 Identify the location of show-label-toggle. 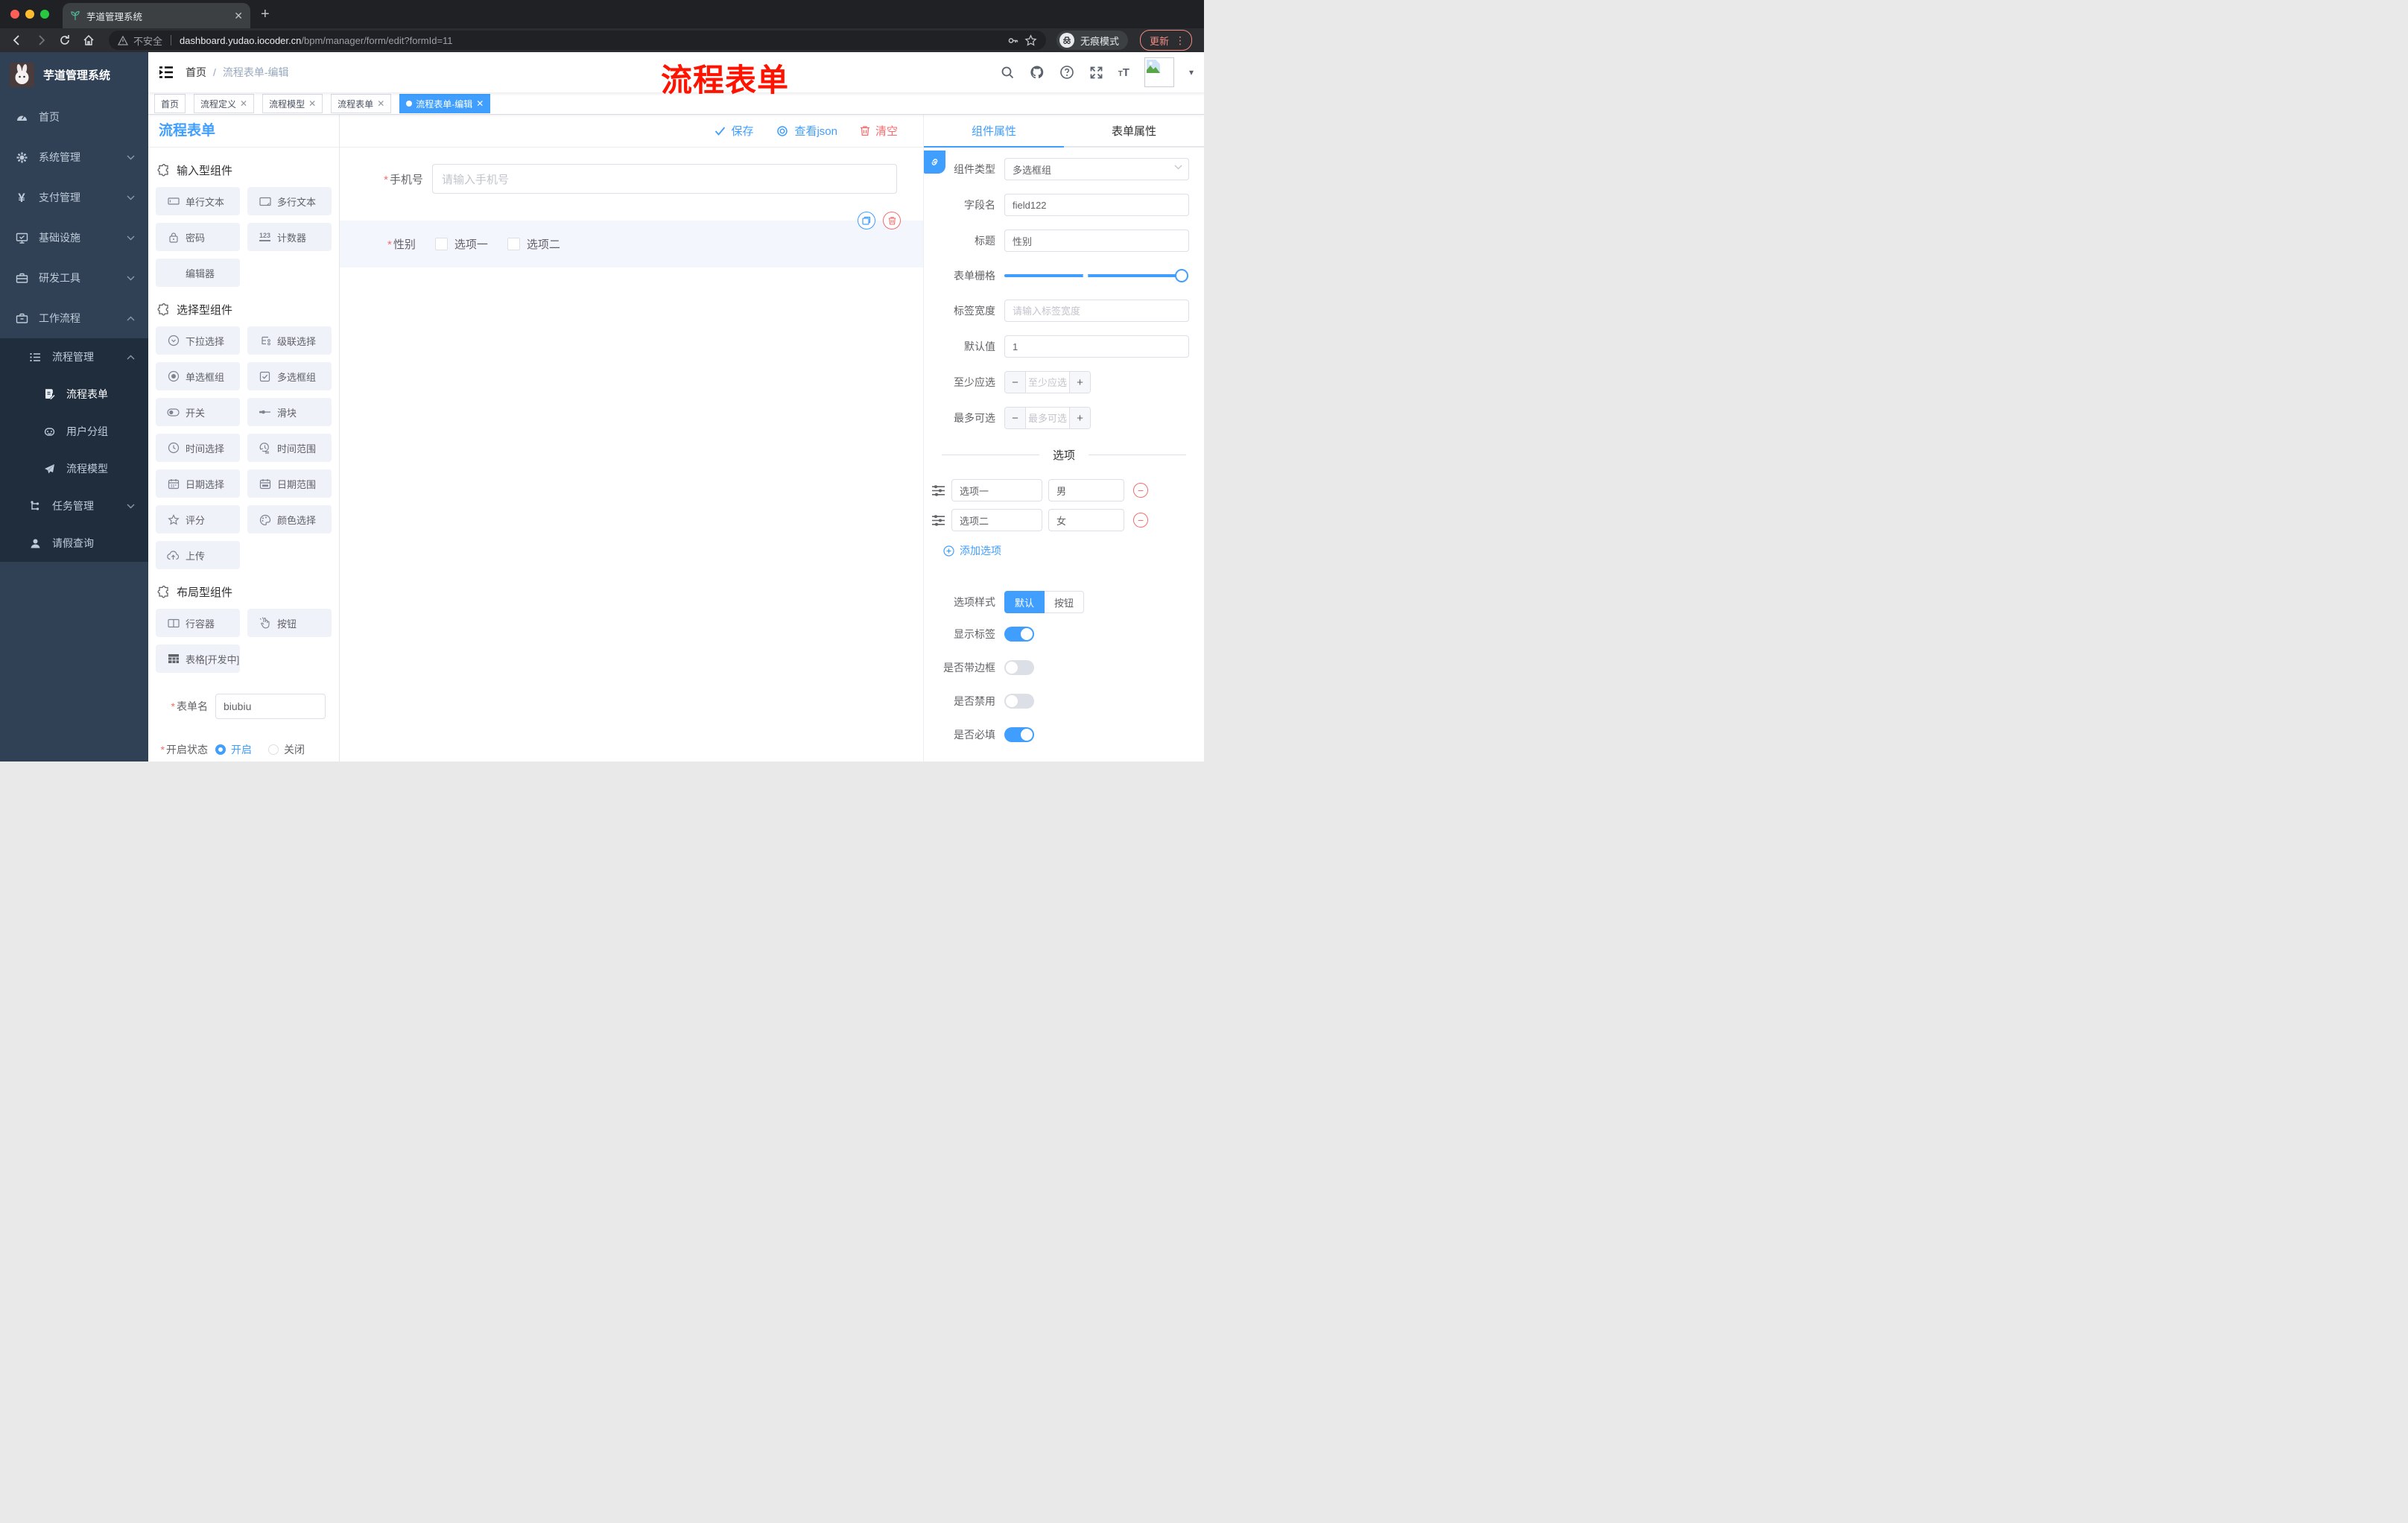
(1019, 635).